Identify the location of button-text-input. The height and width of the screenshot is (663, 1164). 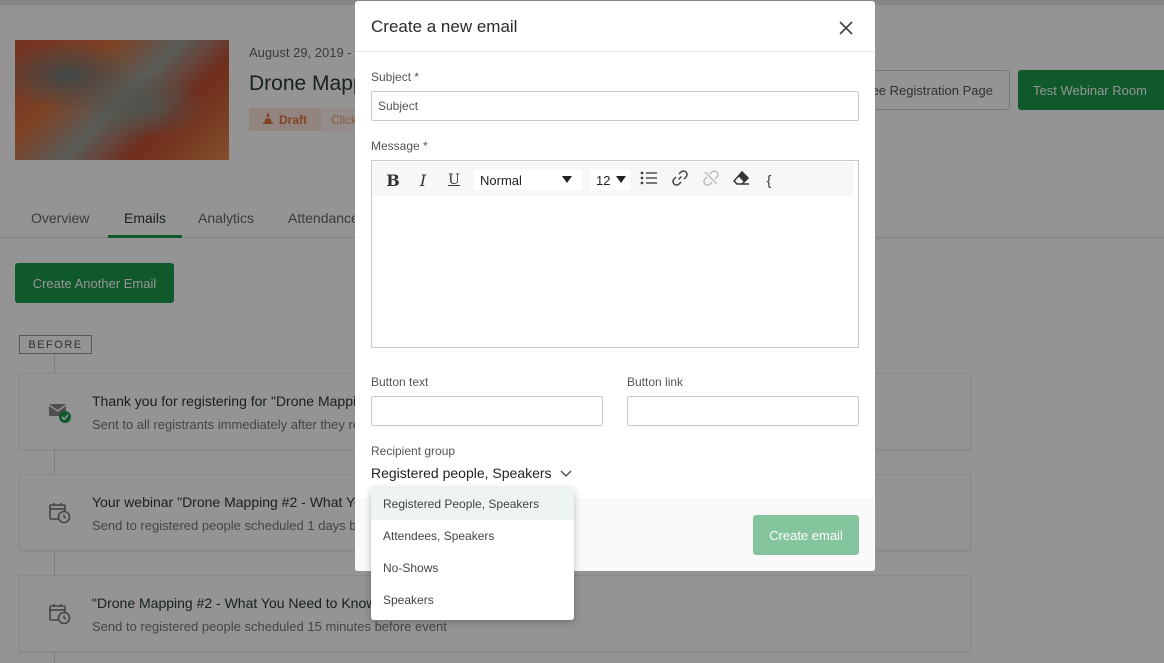
(487, 411).